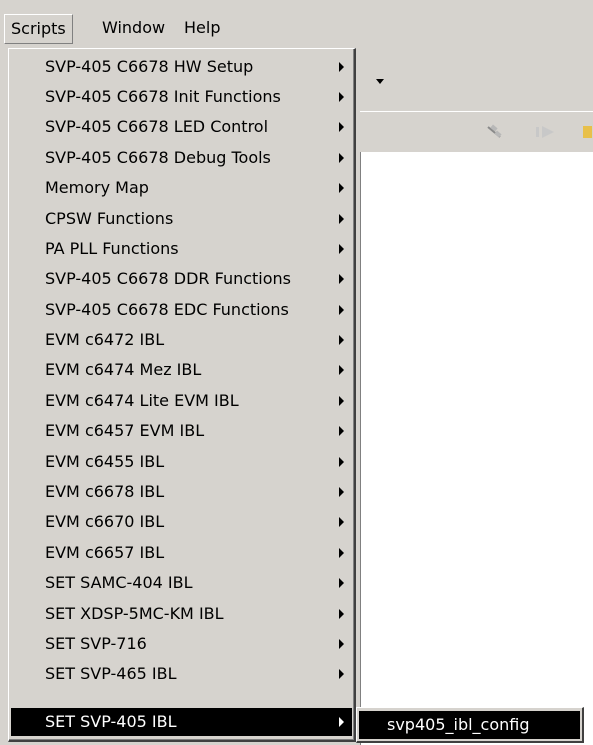 The width and height of the screenshot is (593, 745). What do you see at coordinates (181, 492) in the screenshot?
I see `menu-item-evm-c6678-ibl: EVM c6678 IBL` at bounding box center [181, 492].